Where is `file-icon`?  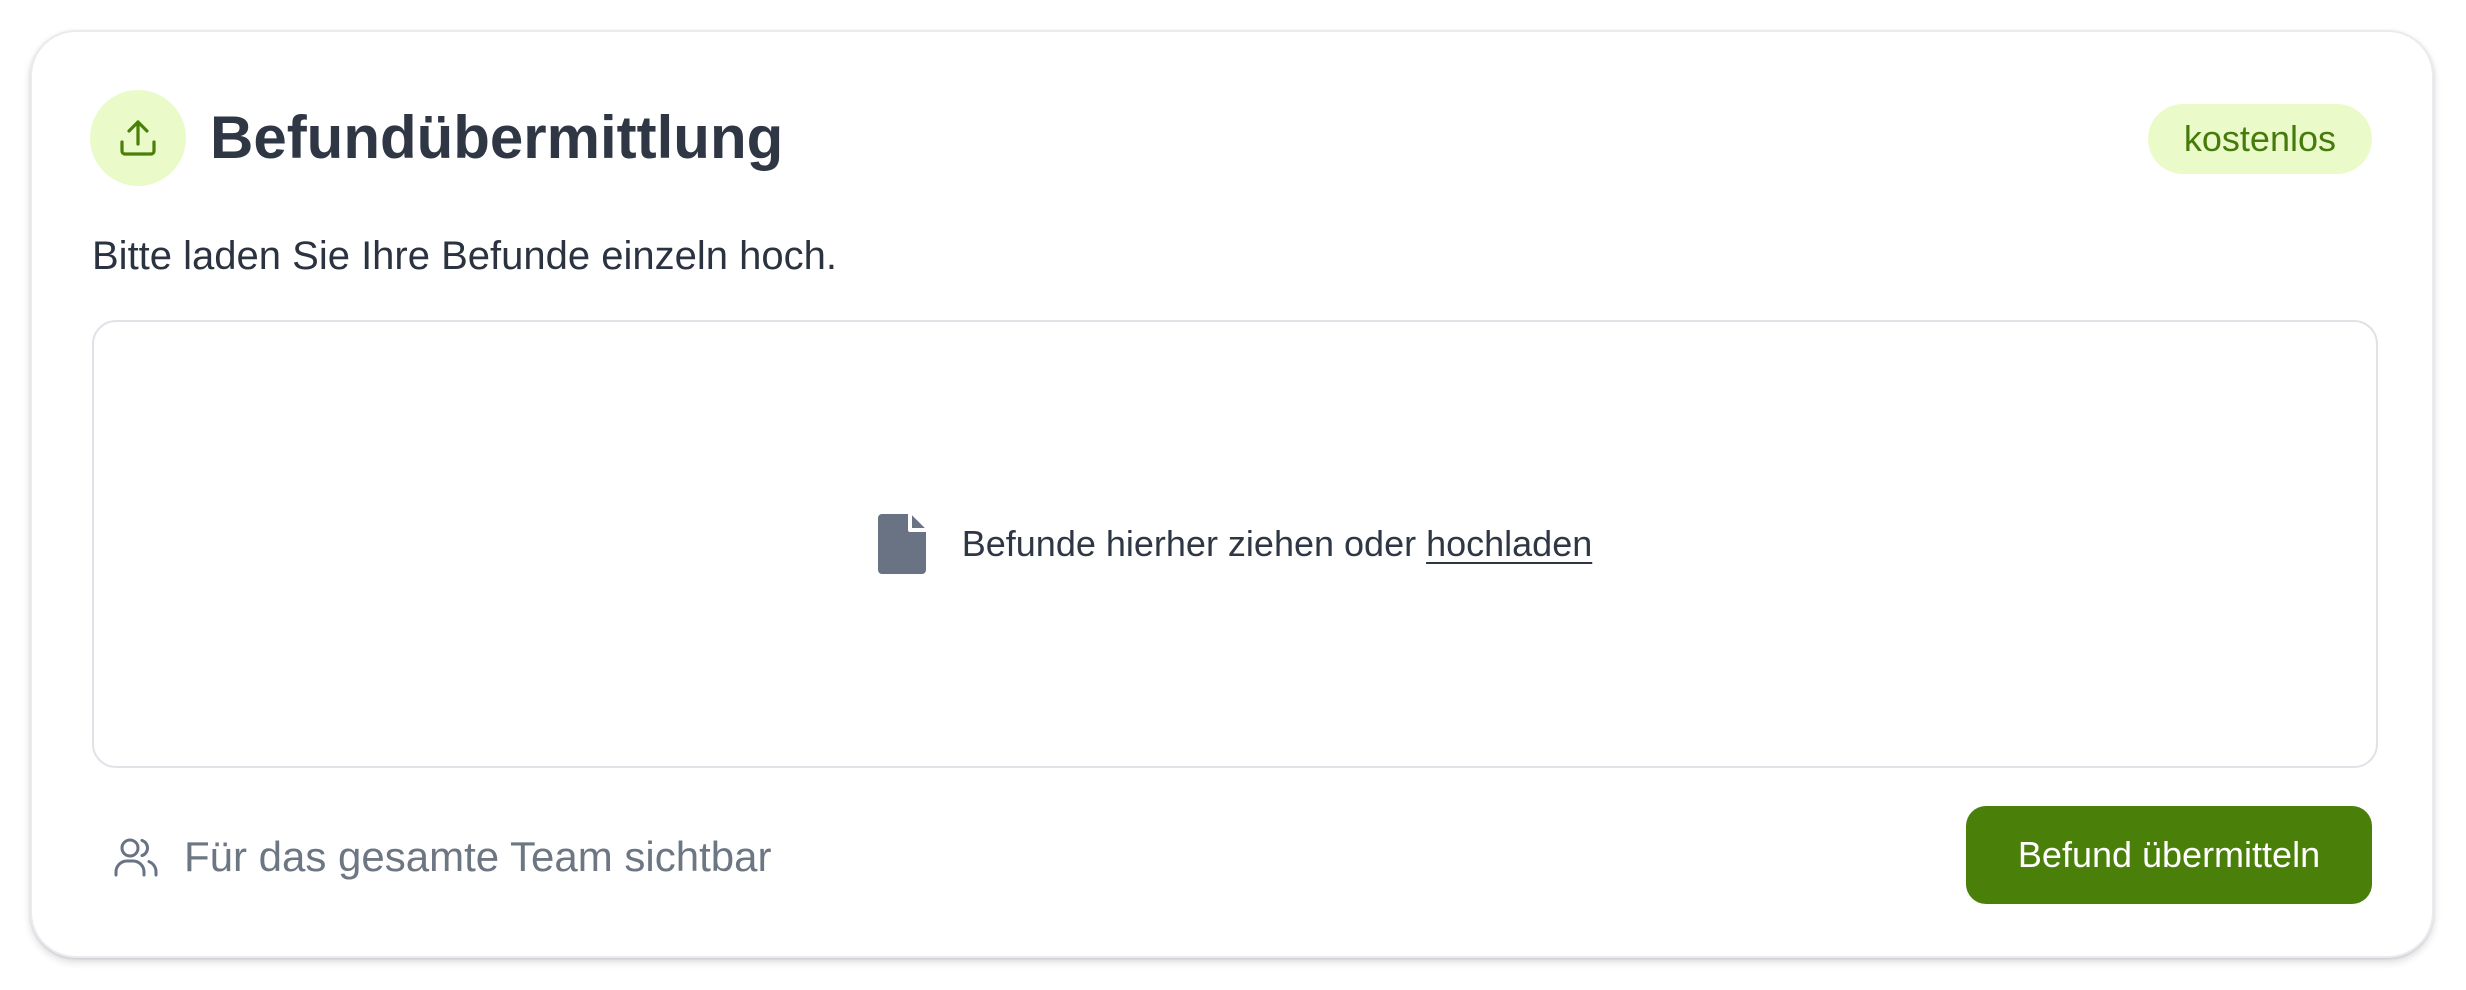
file-icon is located at coordinates (901, 544).